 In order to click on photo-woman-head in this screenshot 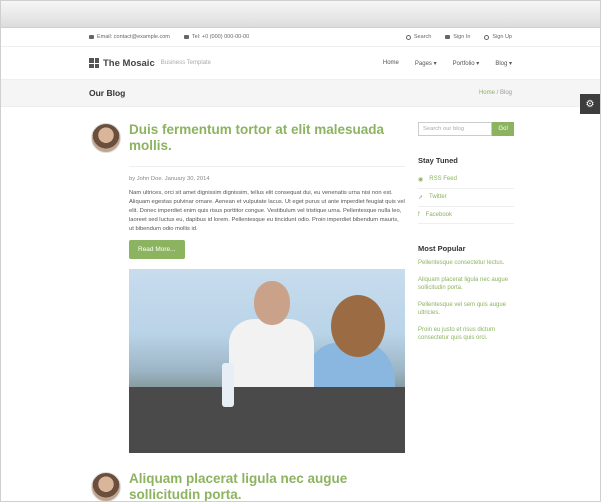, I will do `click(358, 326)`.